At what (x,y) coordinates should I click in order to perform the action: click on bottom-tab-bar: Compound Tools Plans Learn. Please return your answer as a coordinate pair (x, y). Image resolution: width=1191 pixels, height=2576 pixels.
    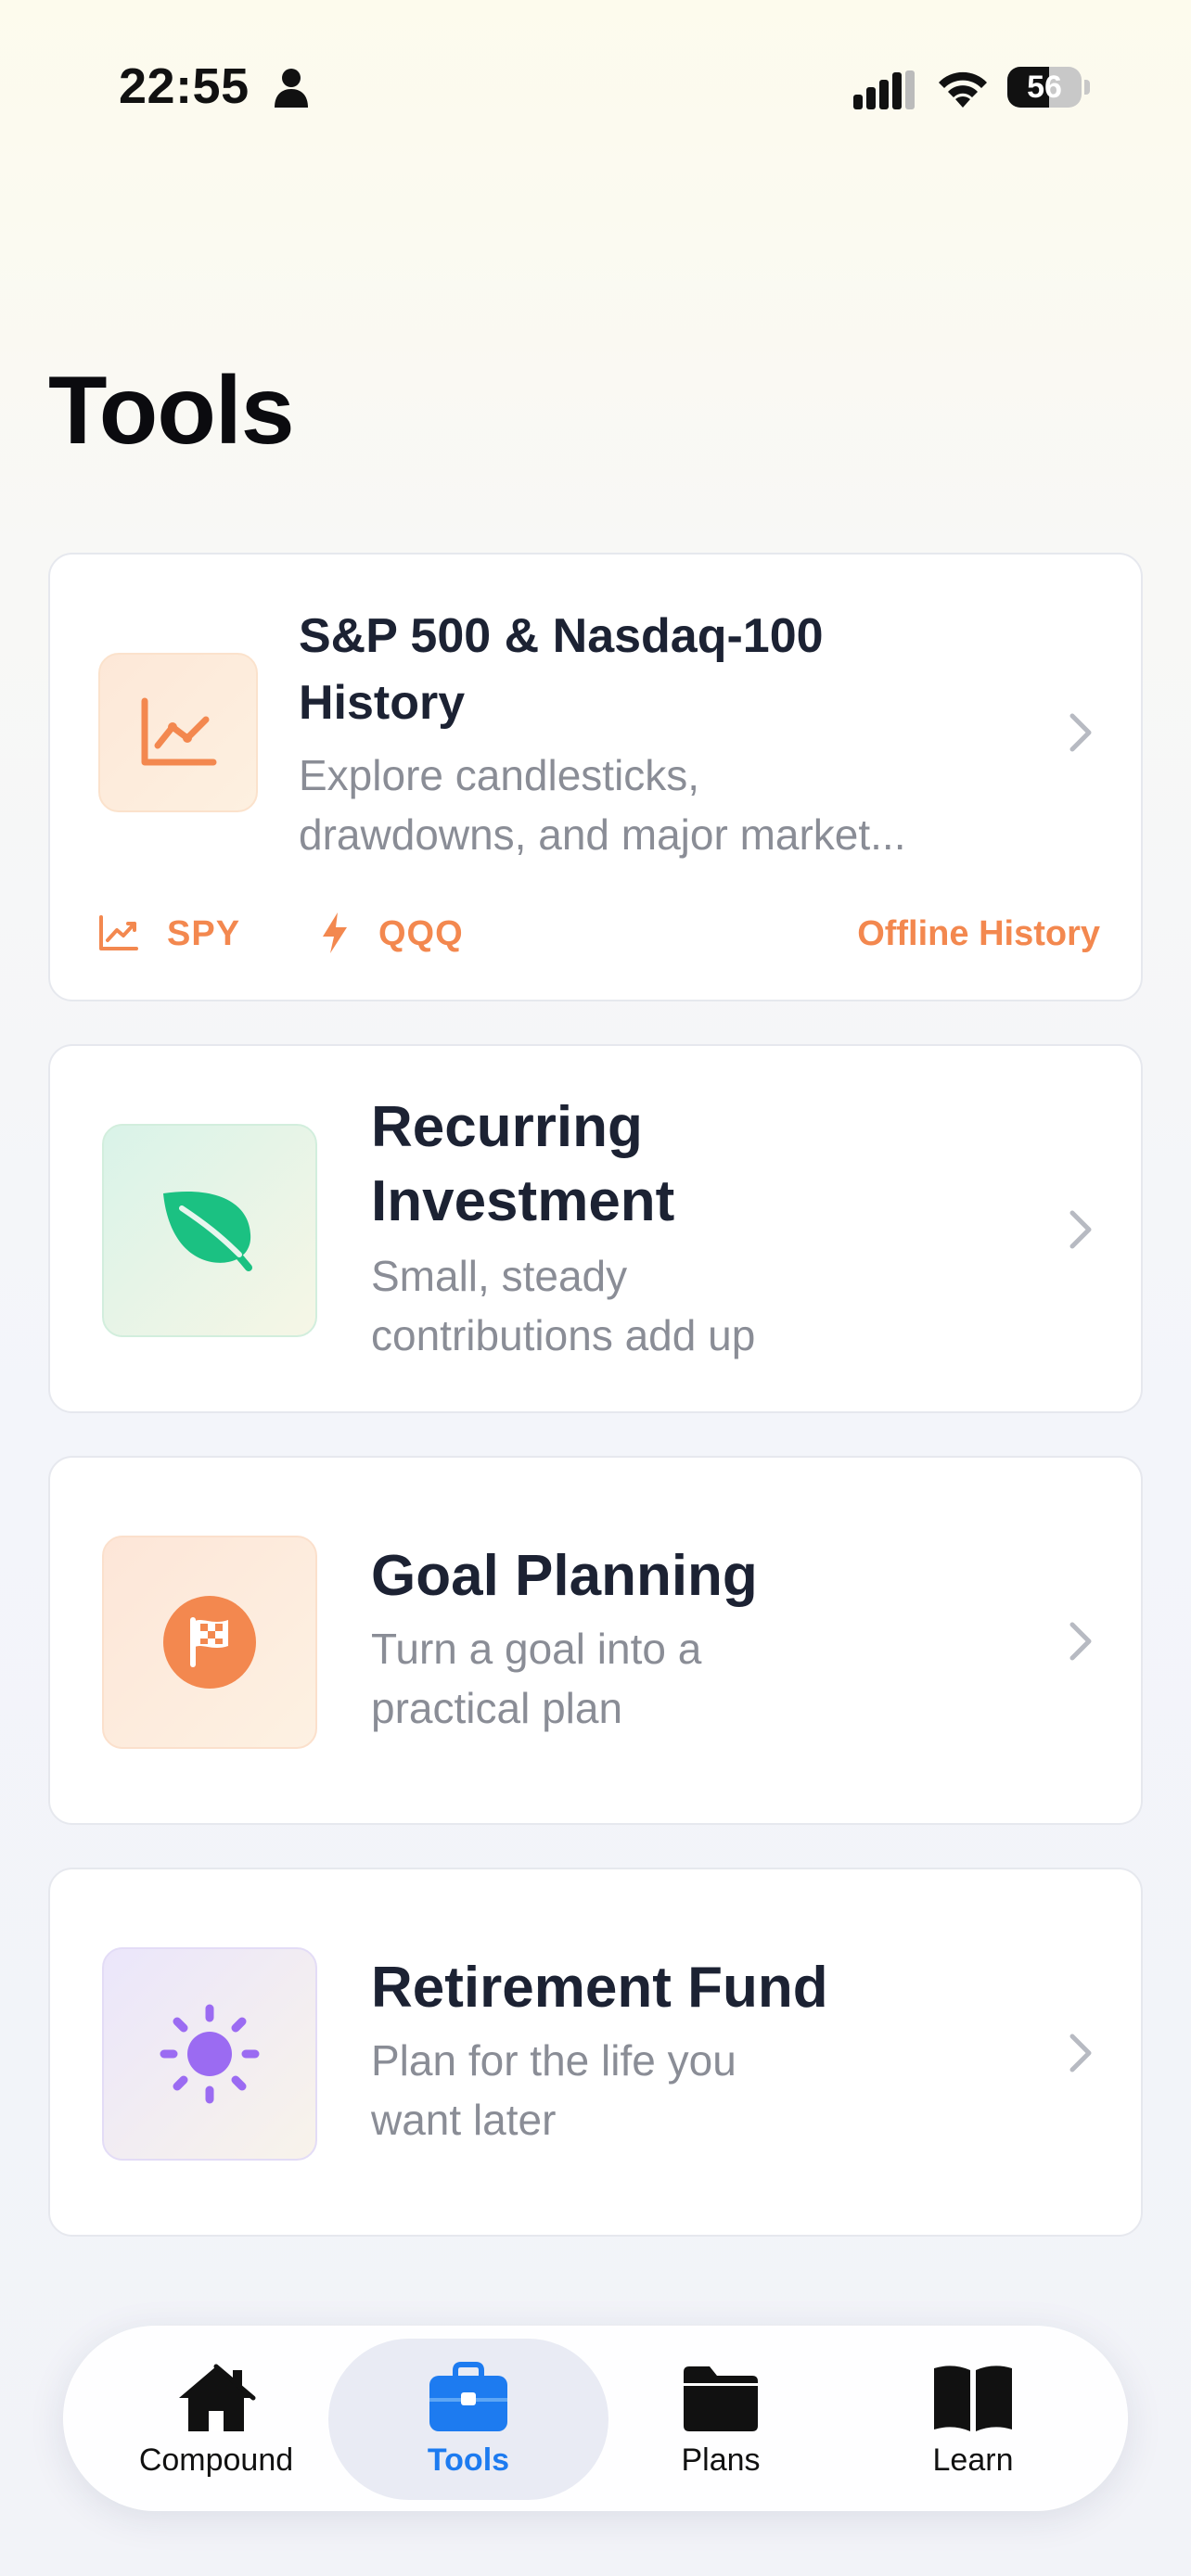
    Looking at the image, I should click on (595, 2419).